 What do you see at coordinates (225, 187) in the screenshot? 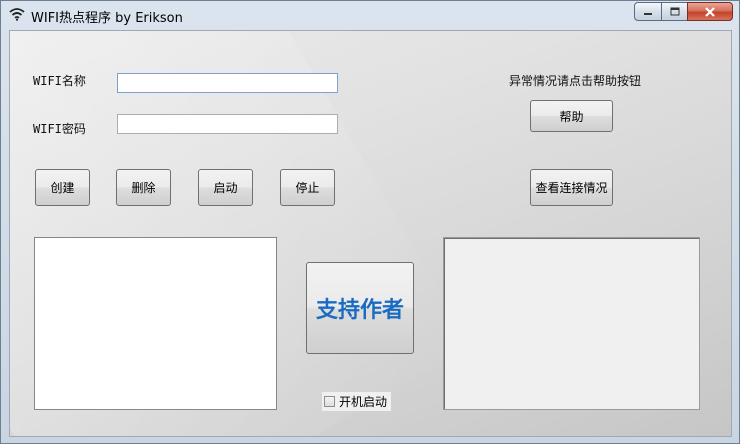
I see `start-button: 启动` at bounding box center [225, 187].